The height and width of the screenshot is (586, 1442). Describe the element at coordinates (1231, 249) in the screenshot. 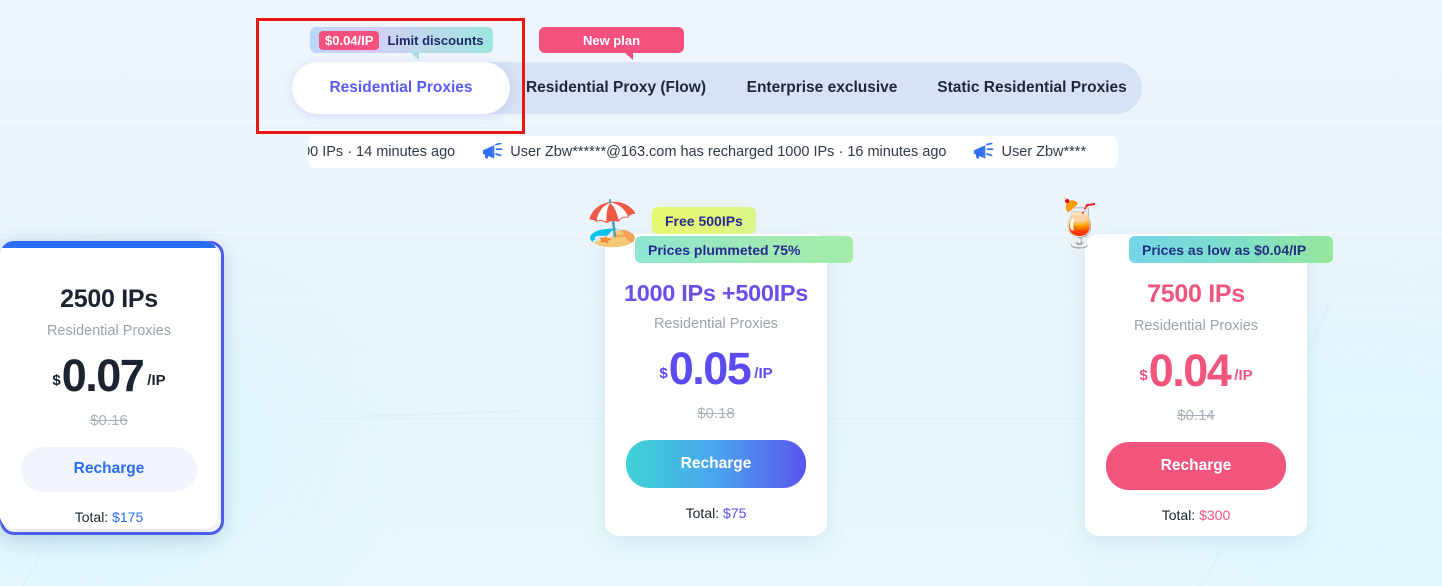

I see `ribbon-lowest-price: Prices as low as $0.04/IP` at that location.